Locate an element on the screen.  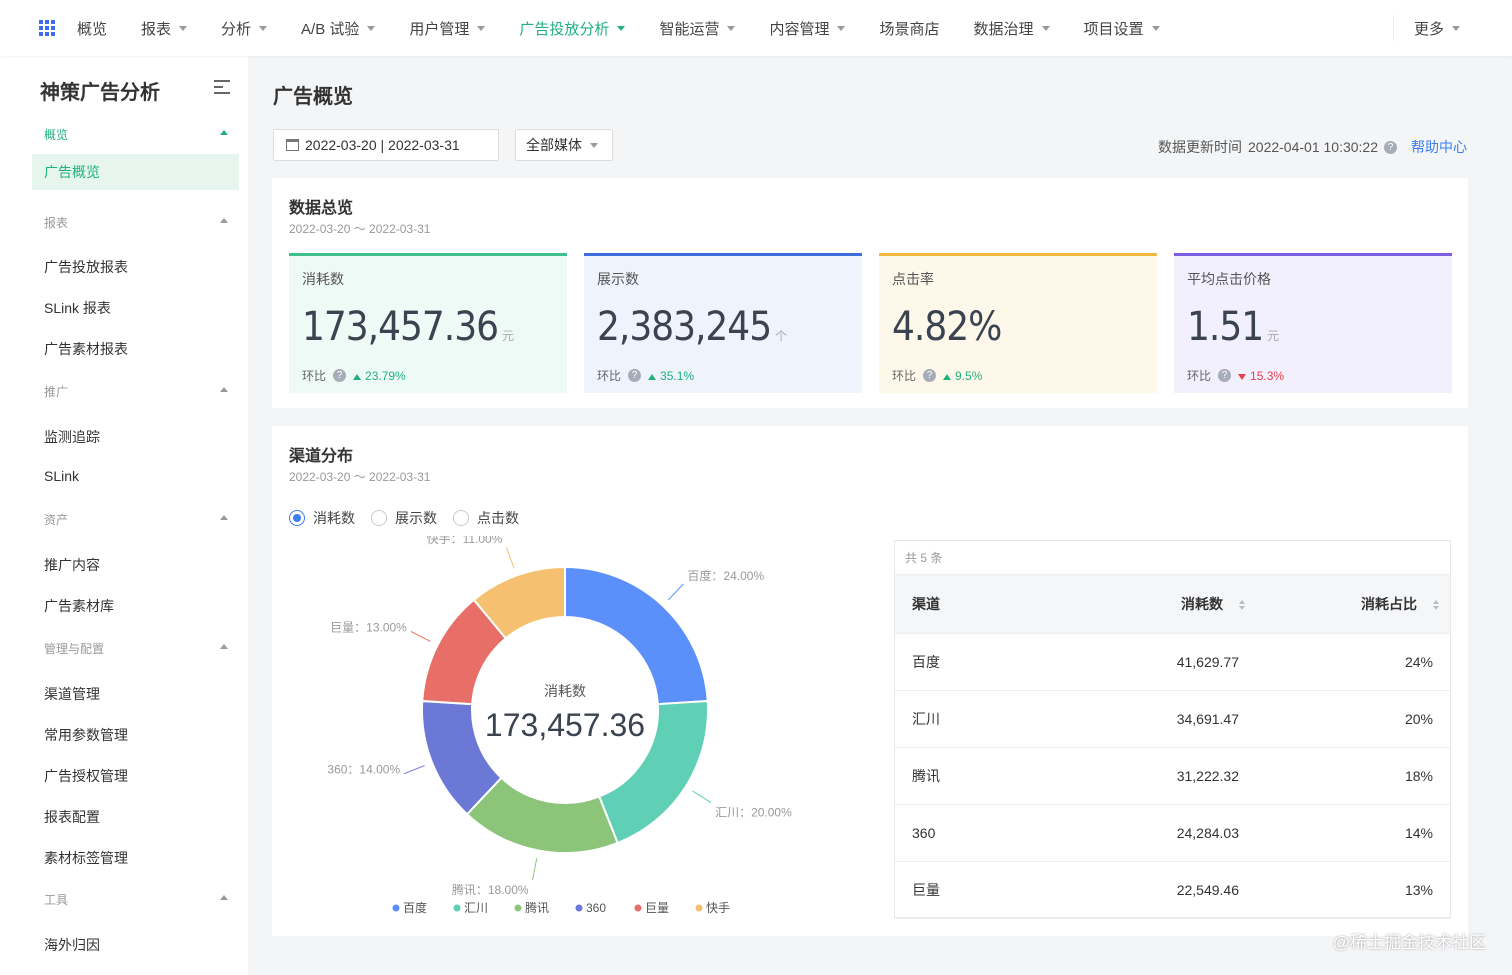
sidebar-item: 广告概览 is located at coordinates (135, 172).